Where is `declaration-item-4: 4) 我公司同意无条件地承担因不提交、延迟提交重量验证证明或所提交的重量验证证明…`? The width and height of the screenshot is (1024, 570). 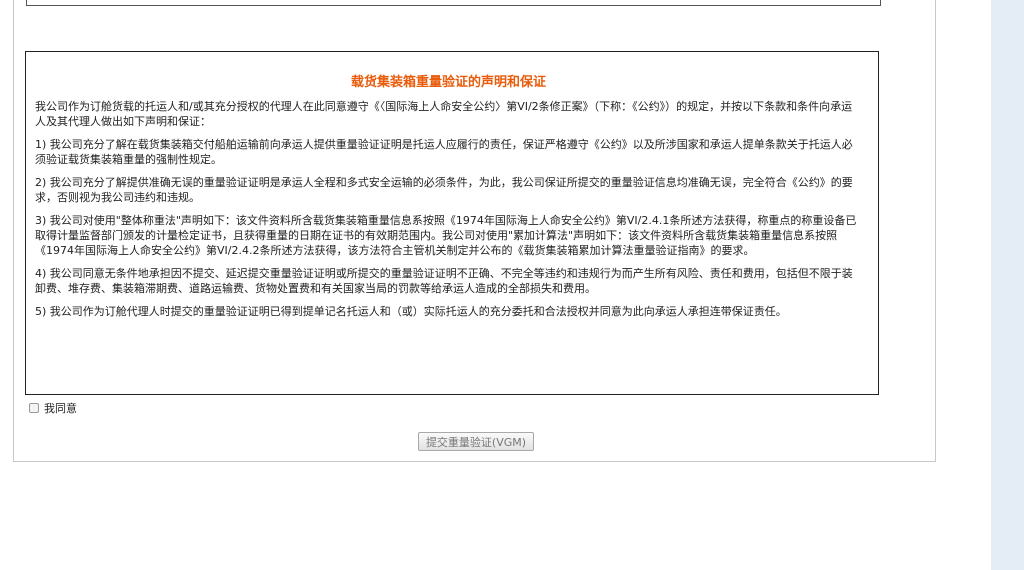 declaration-item-4: 4) 我公司同意无条件地承担因不提交、延迟提交重量验证证明或所提交的重量验证证明… is located at coordinates (444, 281).